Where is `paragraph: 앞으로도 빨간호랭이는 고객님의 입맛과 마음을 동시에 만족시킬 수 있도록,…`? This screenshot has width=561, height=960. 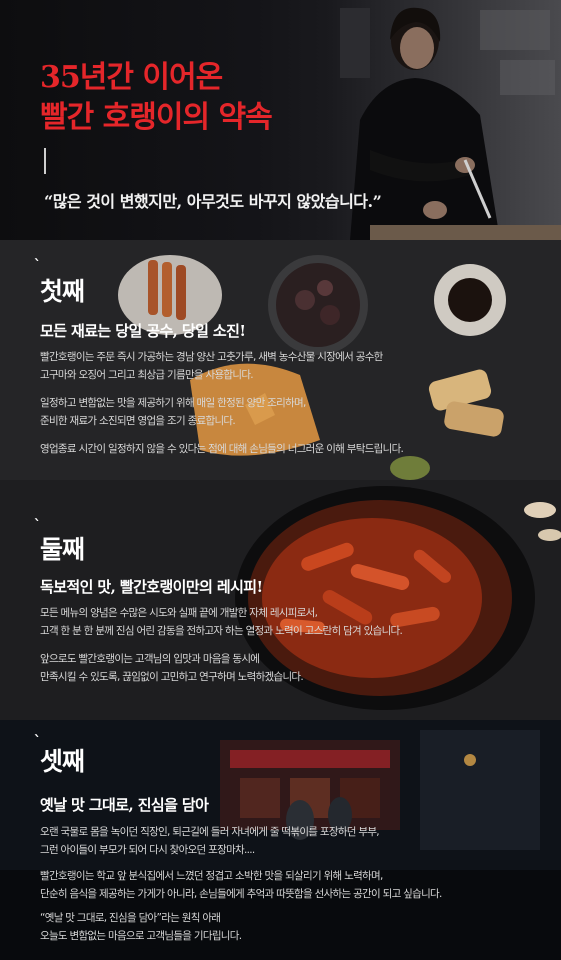
paragraph: 앞으로도 빨간호랭이는 고객님의 입맛과 마음을 동시에 만족시킬 수 있도록,… is located at coordinates (172, 668).